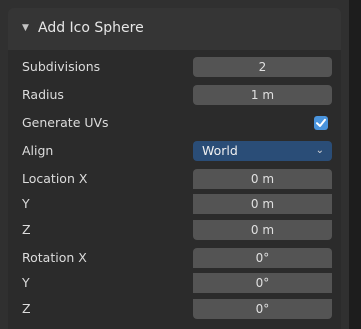  I want to click on radius-field: 1 m, so click(262, 95).